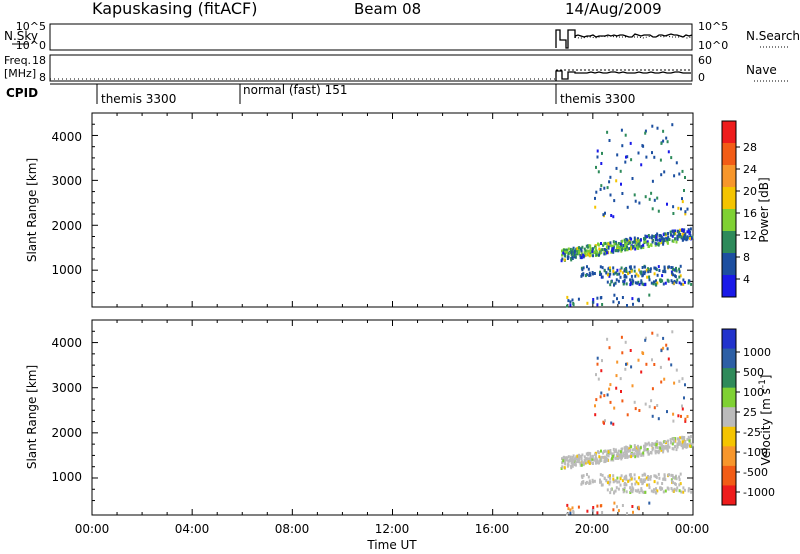 The height and width of the screenshot is (554, 800). Describe the element at coordinates (624, 39) in the screenshot. I see `nsky-trace` at that location.